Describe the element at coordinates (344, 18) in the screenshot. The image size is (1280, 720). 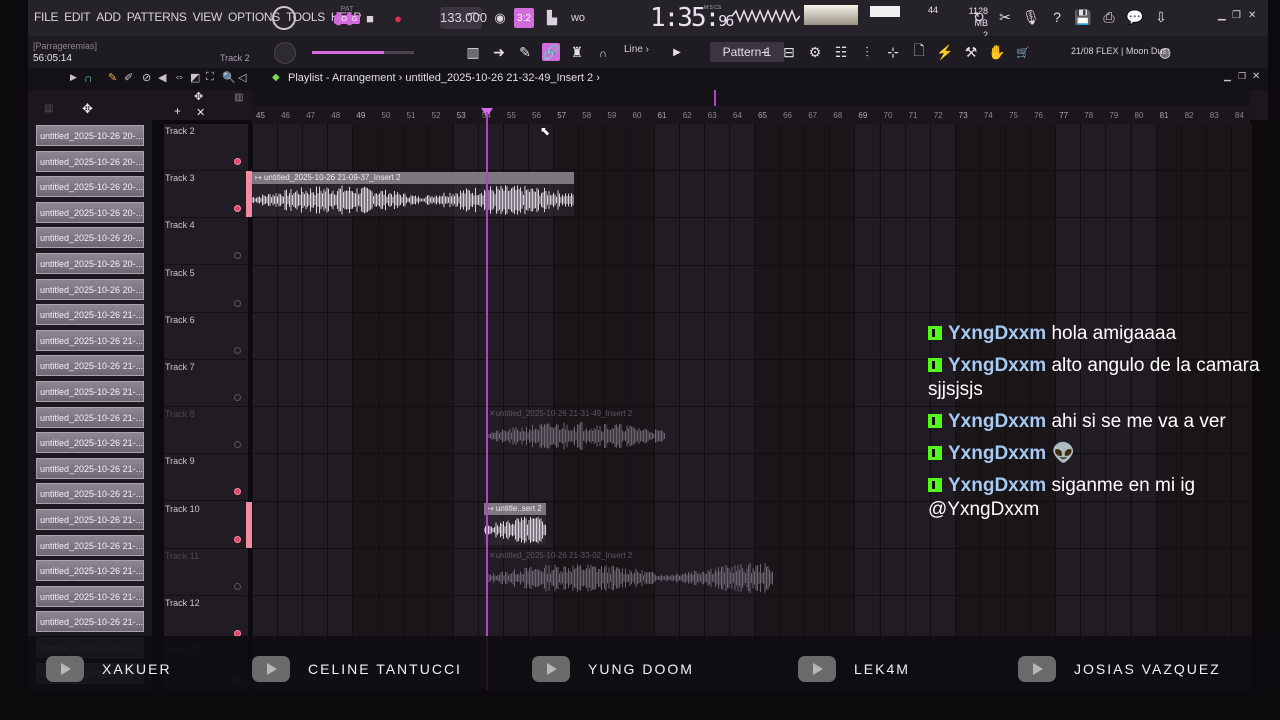
I see `pause-icon: ❚❚` at that location.